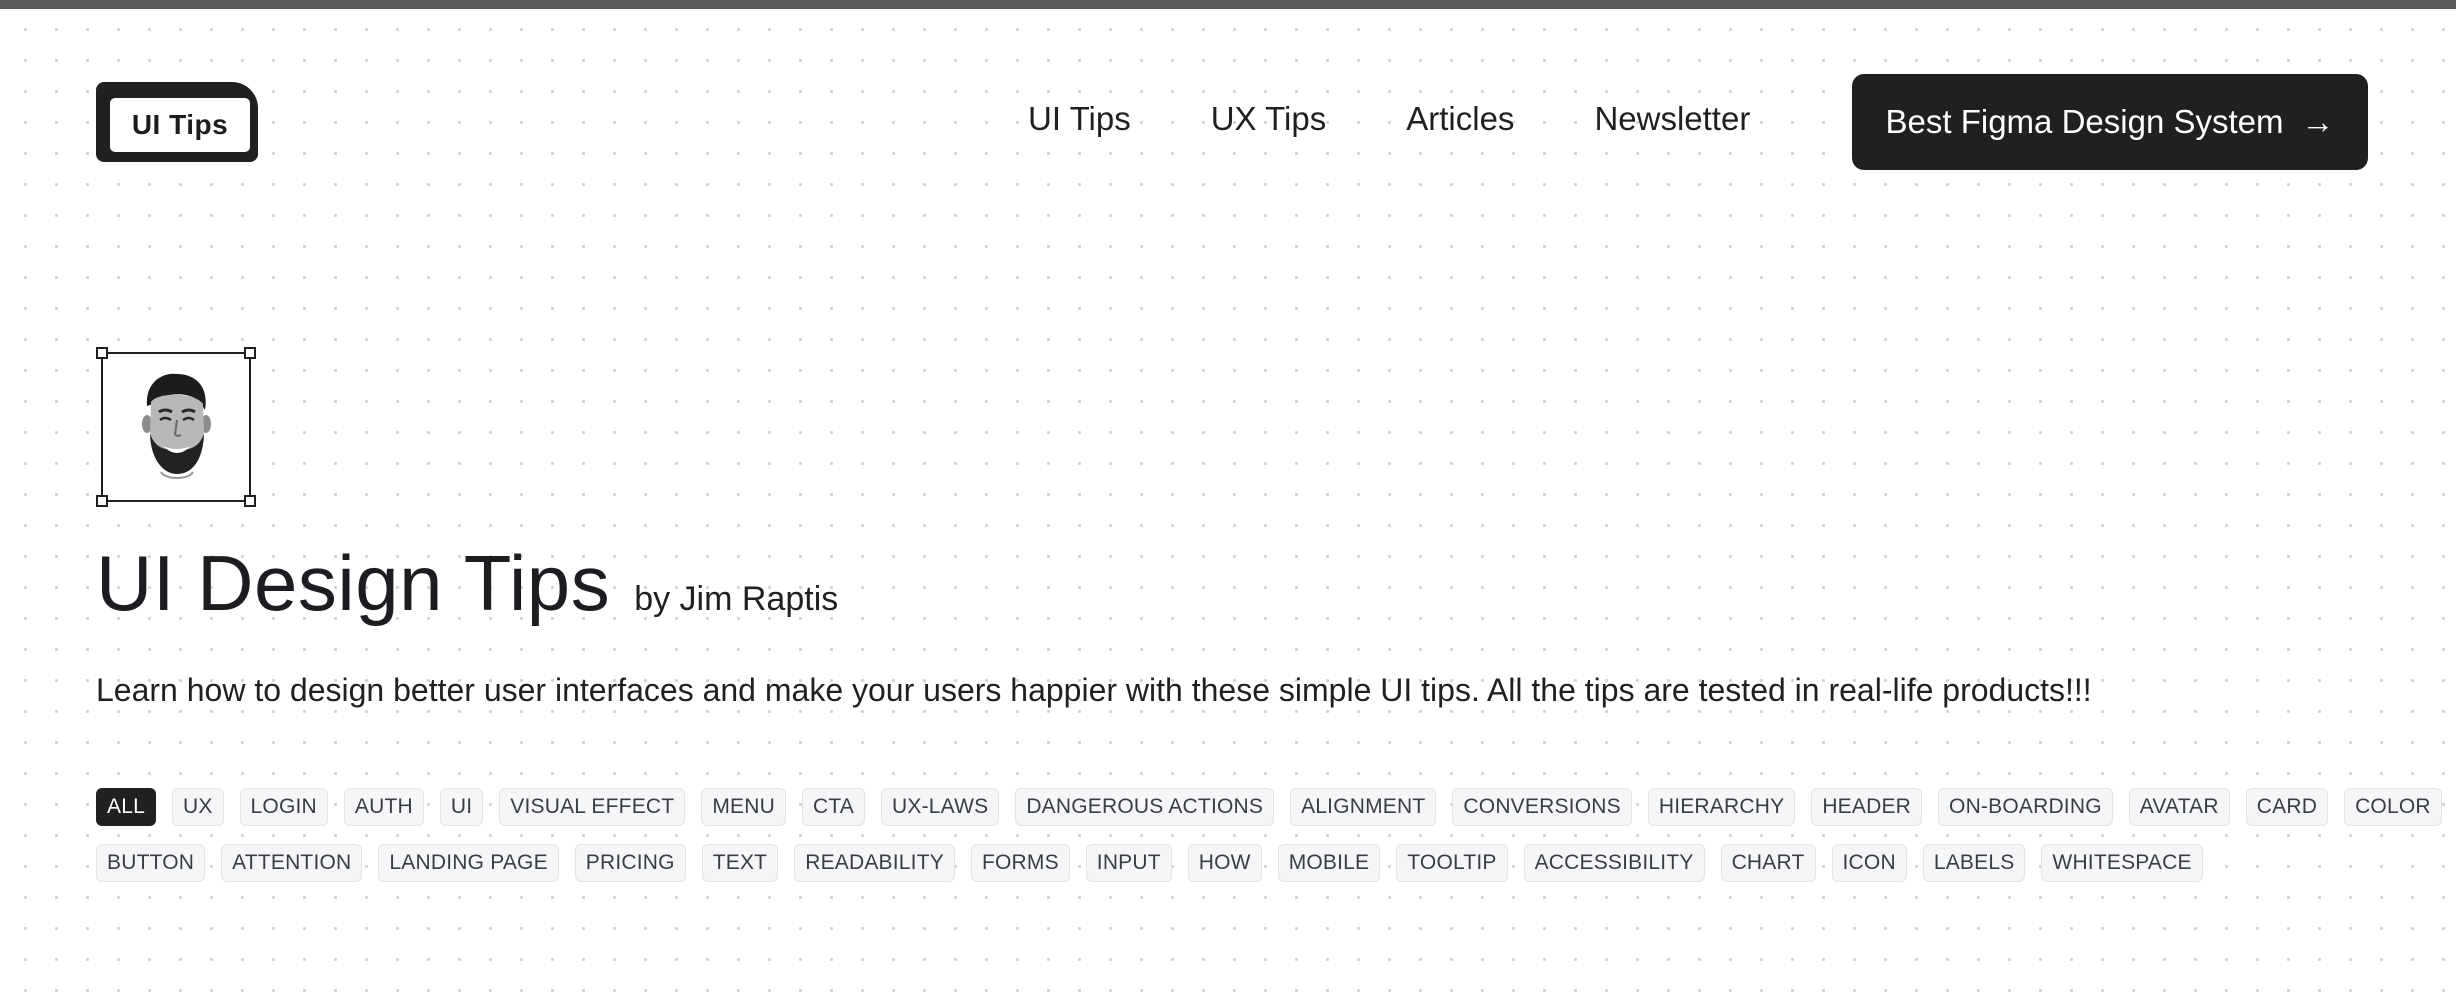 The width and height of the screenshot is (2456, 996). I want to click on tag-whitespace: WHITESPACE, so click(2122, 863).